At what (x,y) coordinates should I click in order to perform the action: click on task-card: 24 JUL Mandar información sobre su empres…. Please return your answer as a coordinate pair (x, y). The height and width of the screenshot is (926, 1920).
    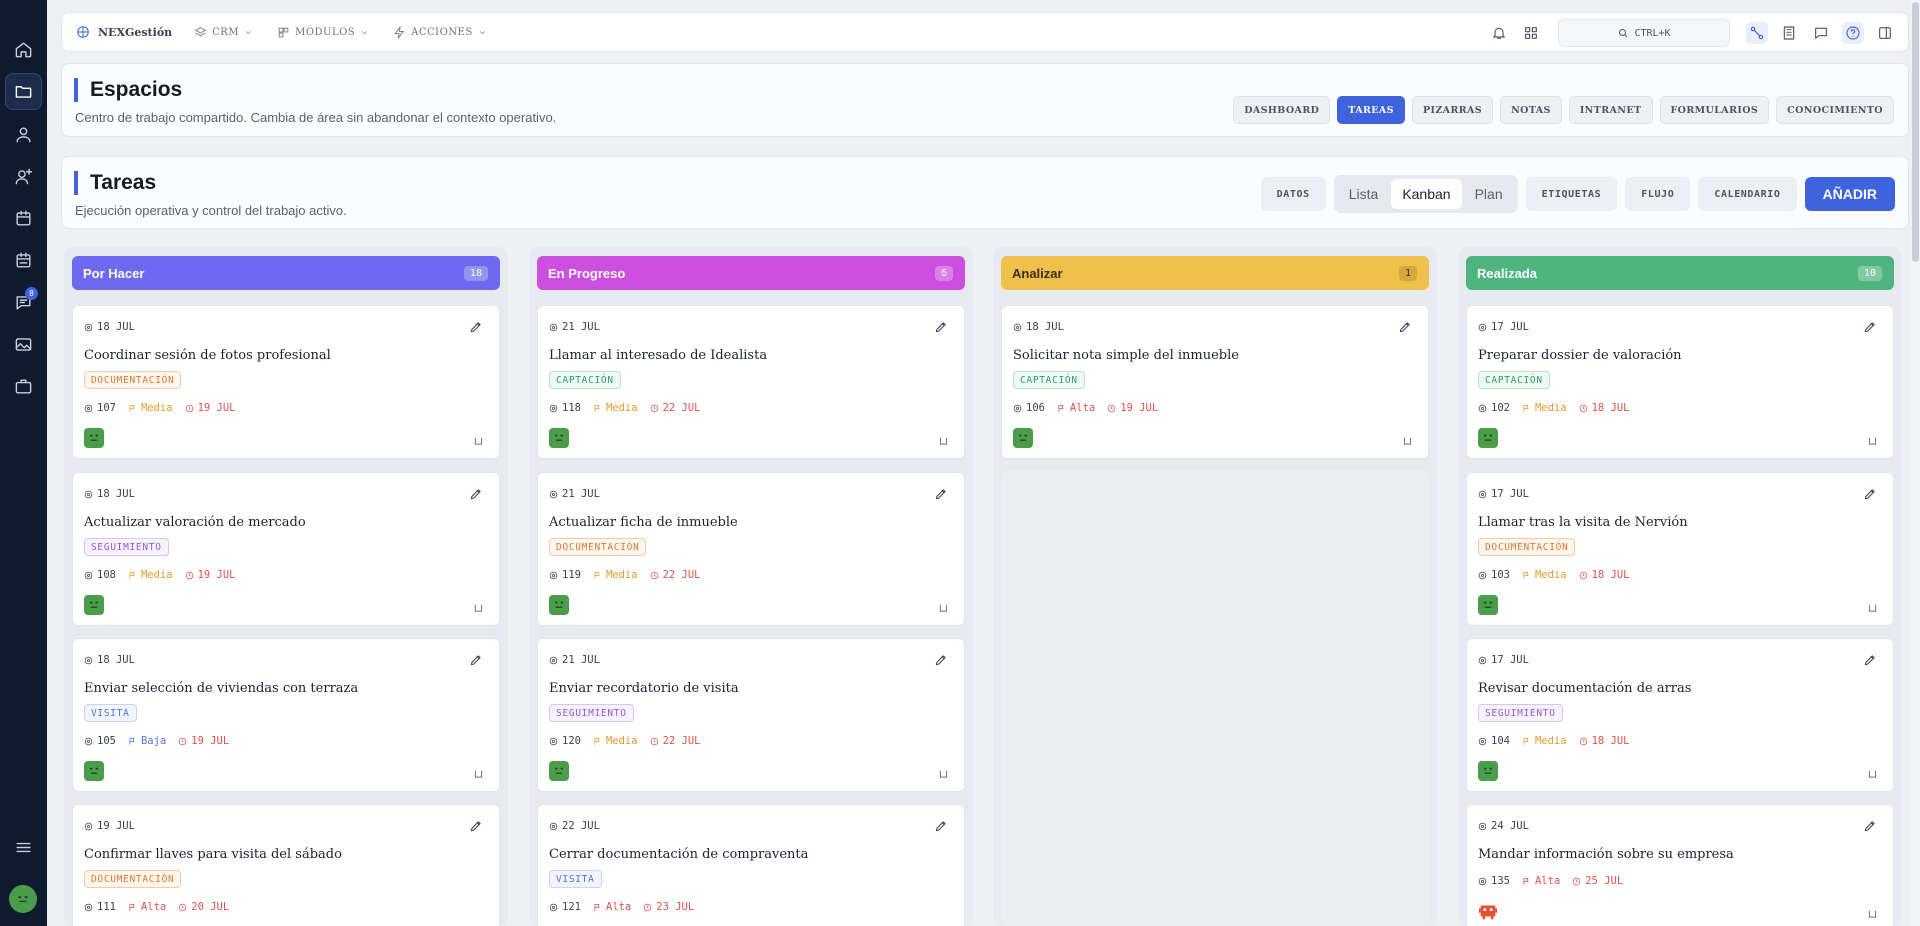
    Looking at the image, I should click on (1680, 865).